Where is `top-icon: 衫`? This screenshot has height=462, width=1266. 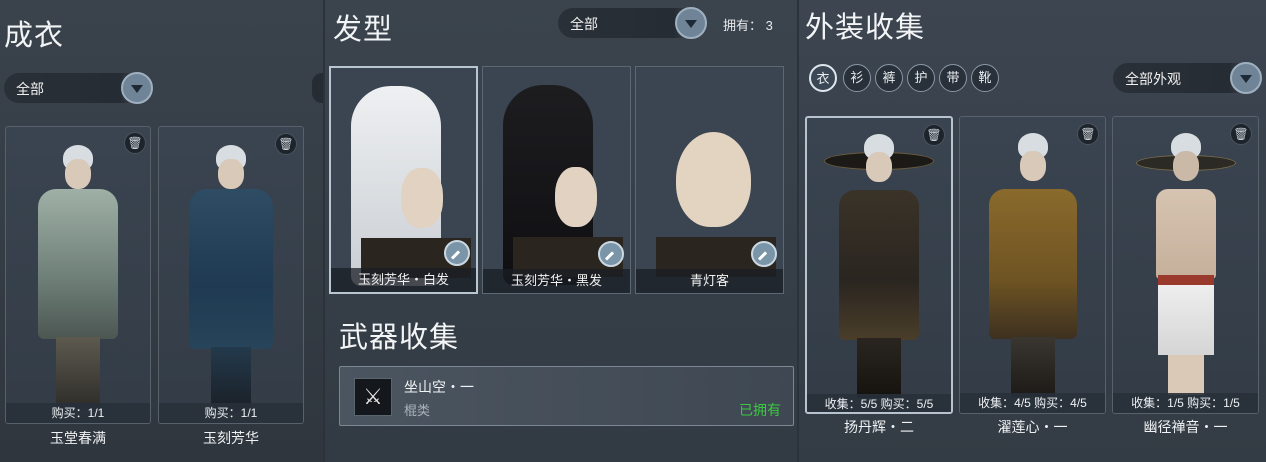
top-icon: 衫 is located at coordinates (857, 78).